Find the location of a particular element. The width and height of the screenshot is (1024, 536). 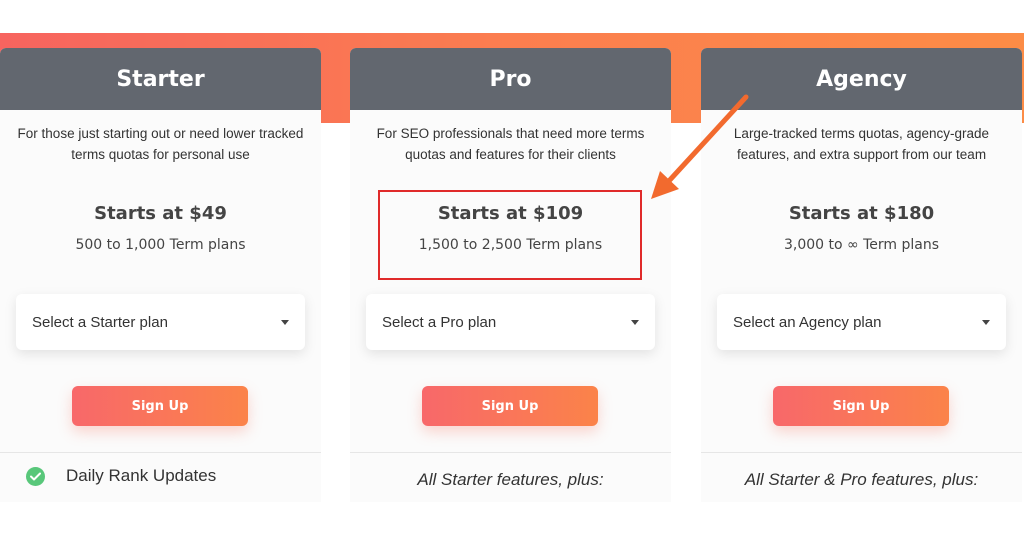

plan-select-dropdown: Select a Pro plan is located at coordinates (510, 322).